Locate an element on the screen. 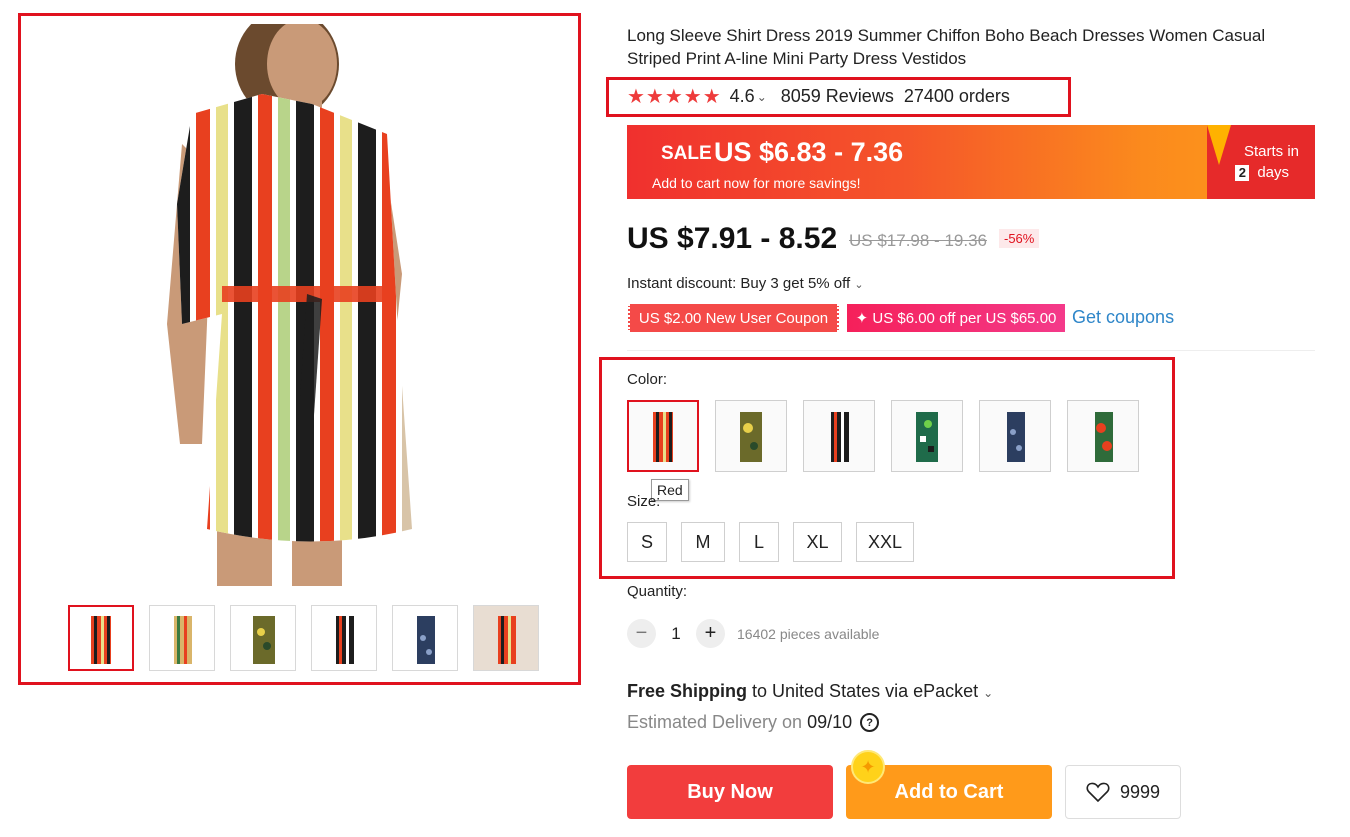 The height and width of the screenshot is (837, 1350). orders-count: 27400 orders is located at coordinates (956, 96).